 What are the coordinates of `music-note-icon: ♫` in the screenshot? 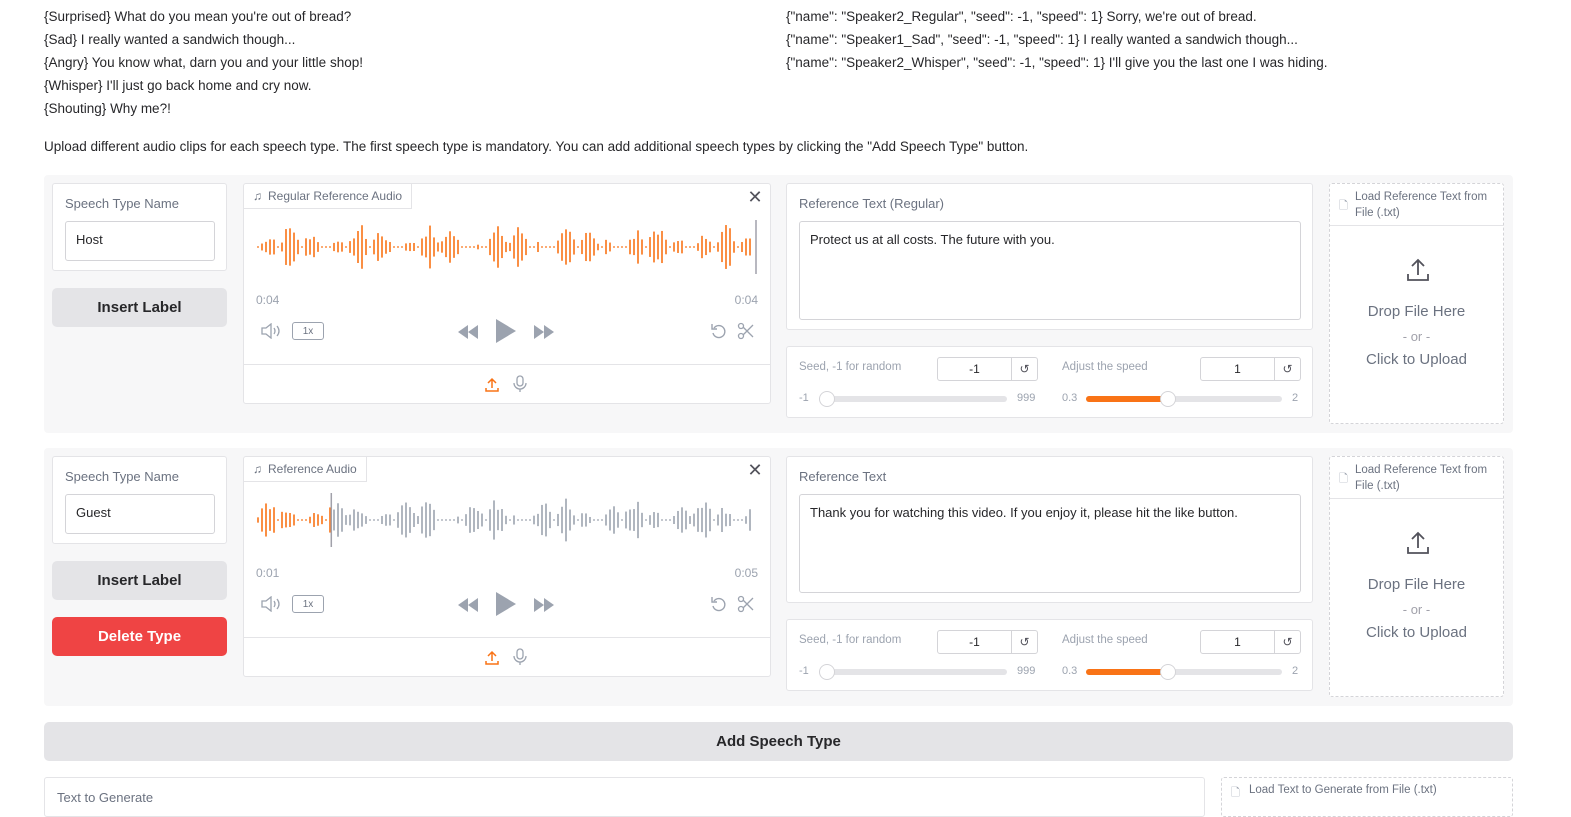 It's located at (257, 196).